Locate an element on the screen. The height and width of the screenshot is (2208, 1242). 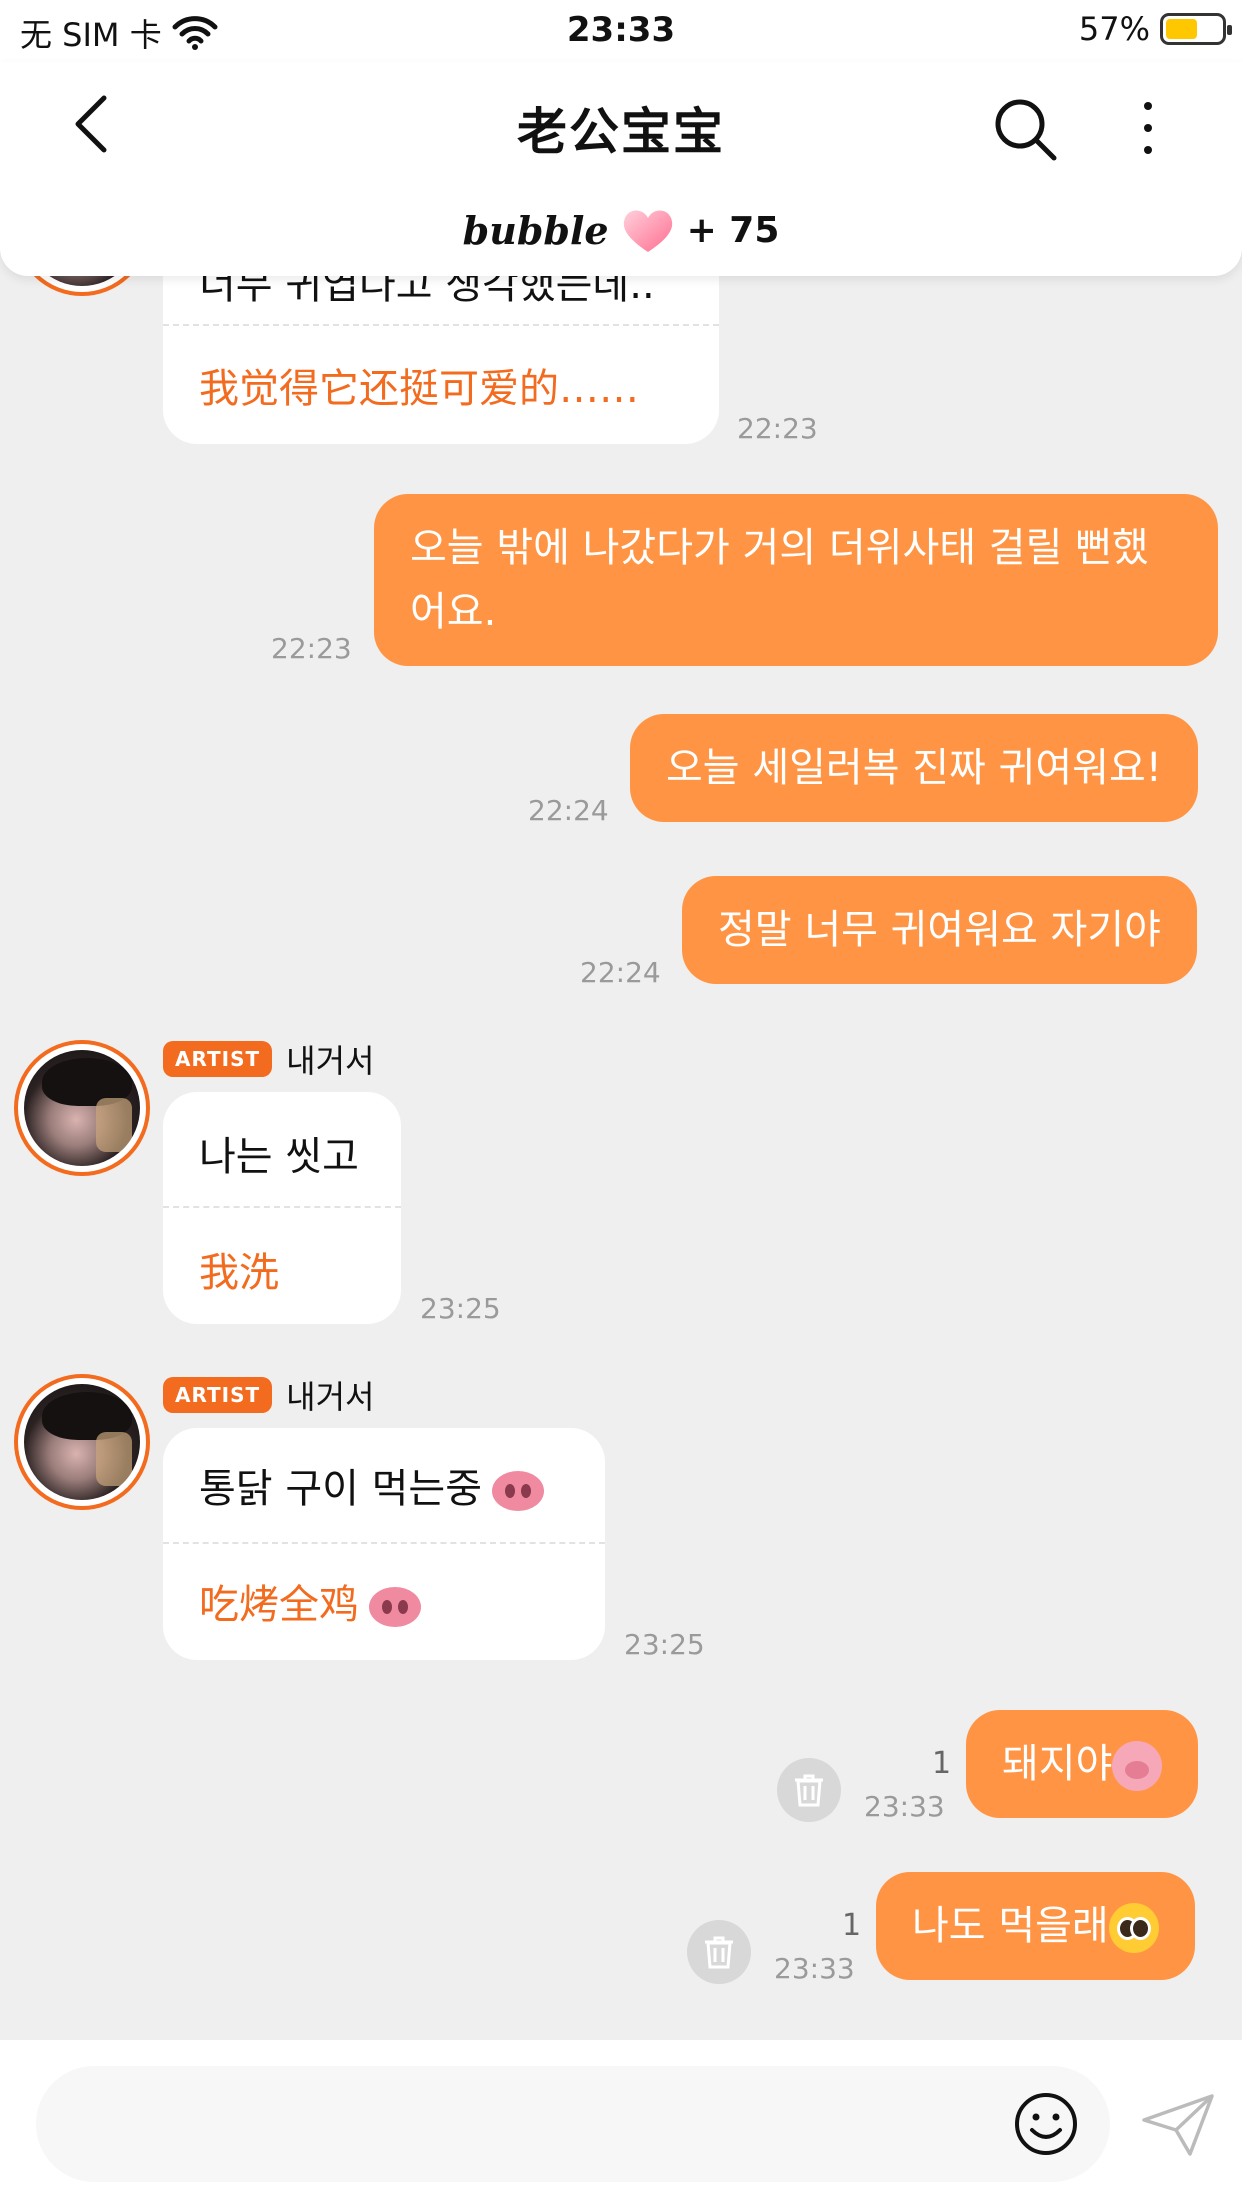
search-button is located at coordinates (1025, 129).